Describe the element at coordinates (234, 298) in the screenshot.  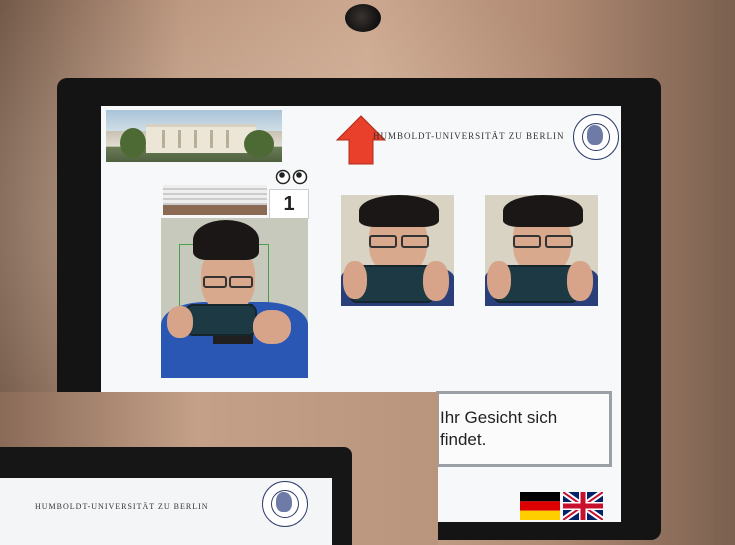
I see `live-camera-view` at that location.